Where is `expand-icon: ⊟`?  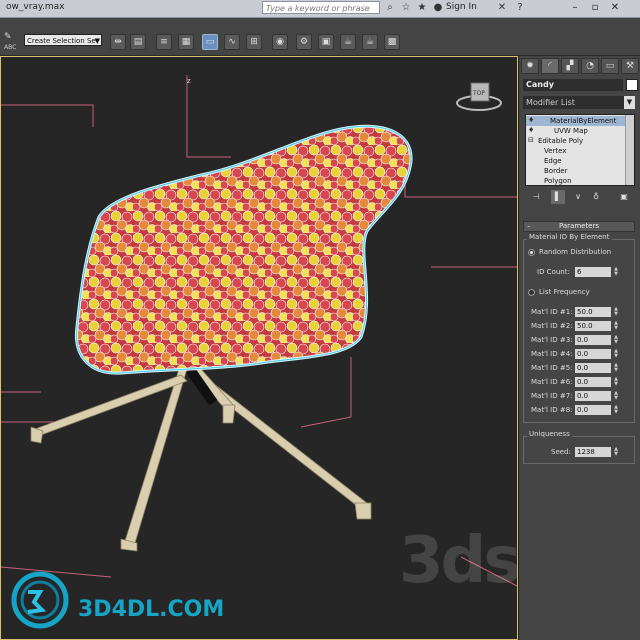 expand-icon: ⊟ is located at coordinates (531, 140).